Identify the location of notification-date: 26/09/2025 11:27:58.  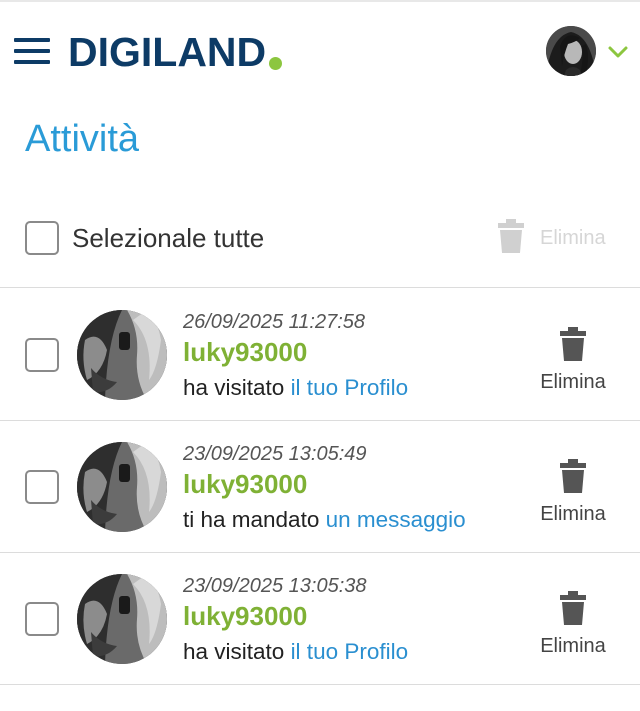
(274, 322).